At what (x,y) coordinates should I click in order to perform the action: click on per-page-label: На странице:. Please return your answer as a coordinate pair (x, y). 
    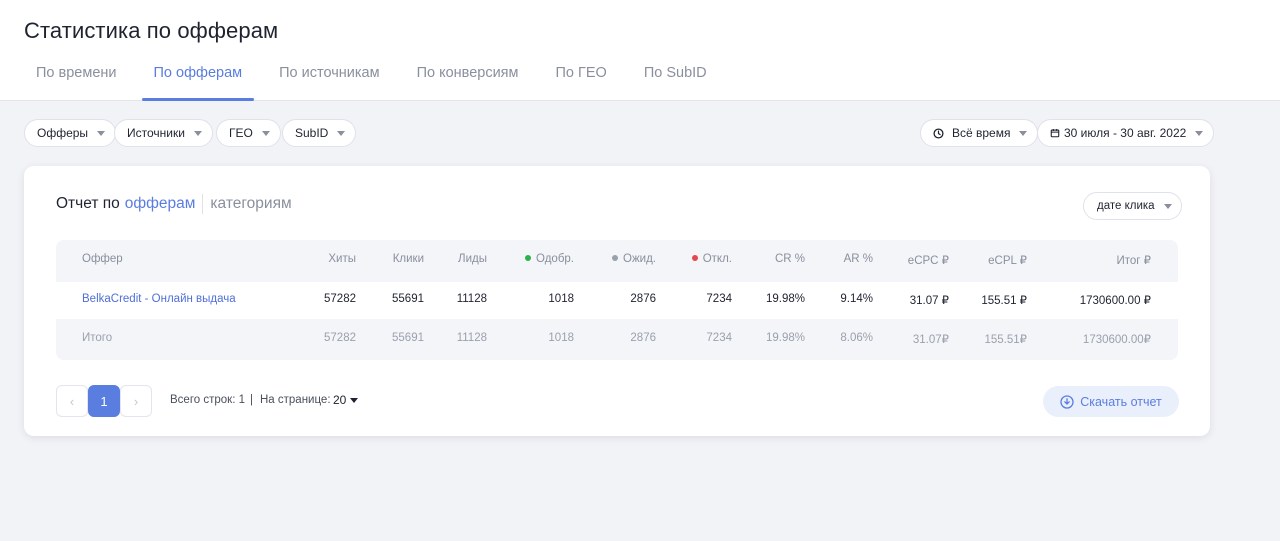
    Looking at the image, I should click on (295, 400).